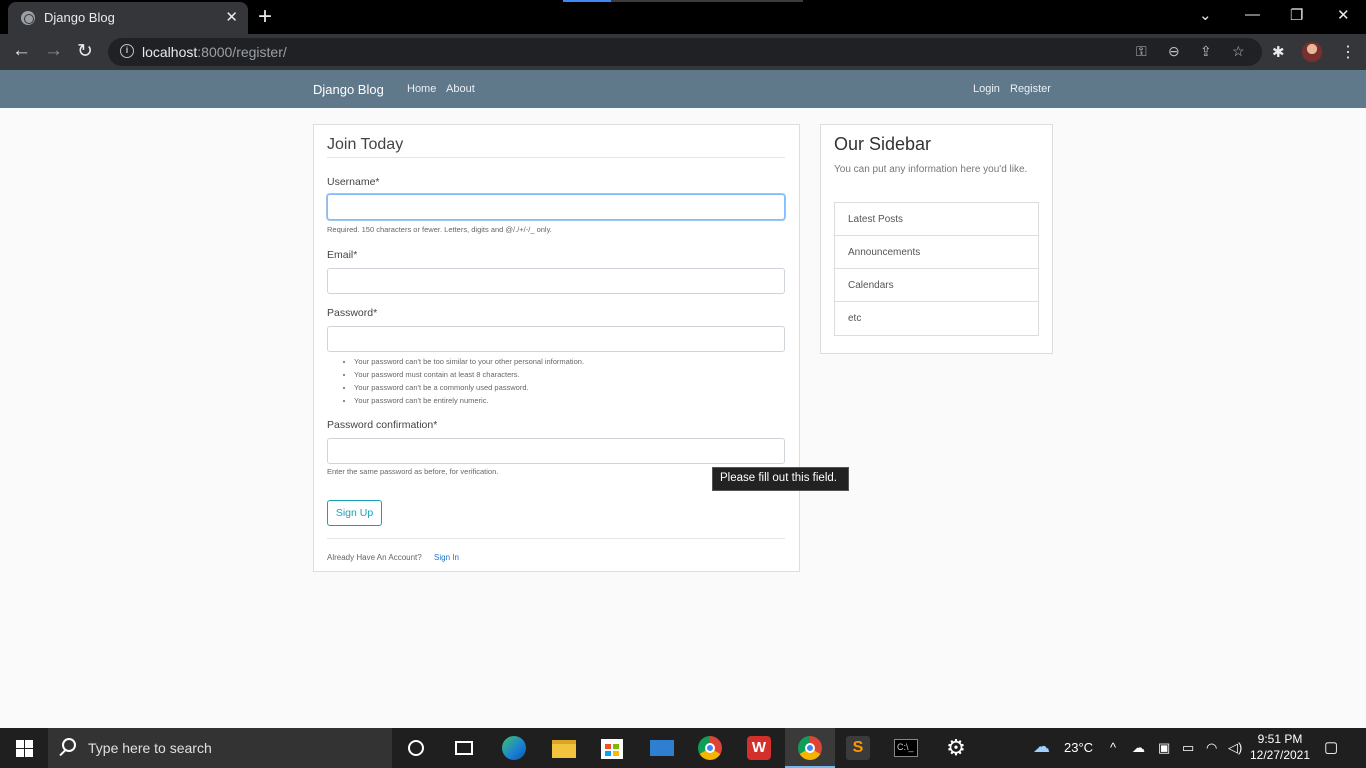 The image size is (1366, 768). Describe the element at coordinates (348, 89) in the screenshot. I see `site-brand-link: Django Blog` at that location.